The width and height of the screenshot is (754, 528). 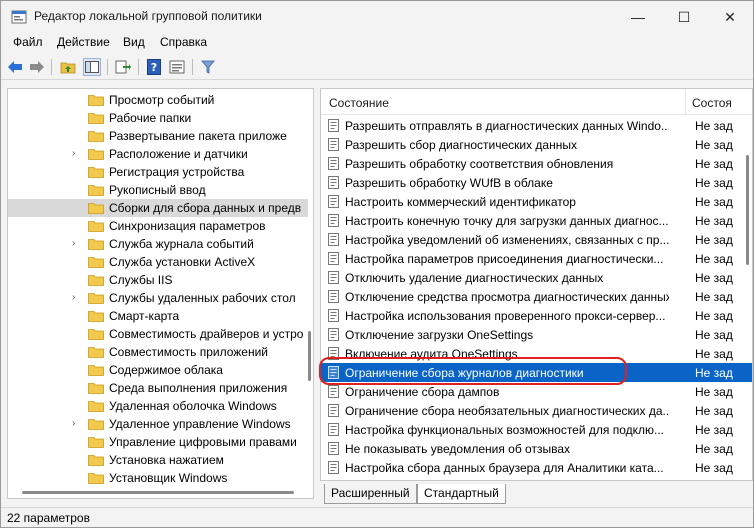 I want to click on tree-item-label: Служба установки ActiveX, so click(x=182, y=262).